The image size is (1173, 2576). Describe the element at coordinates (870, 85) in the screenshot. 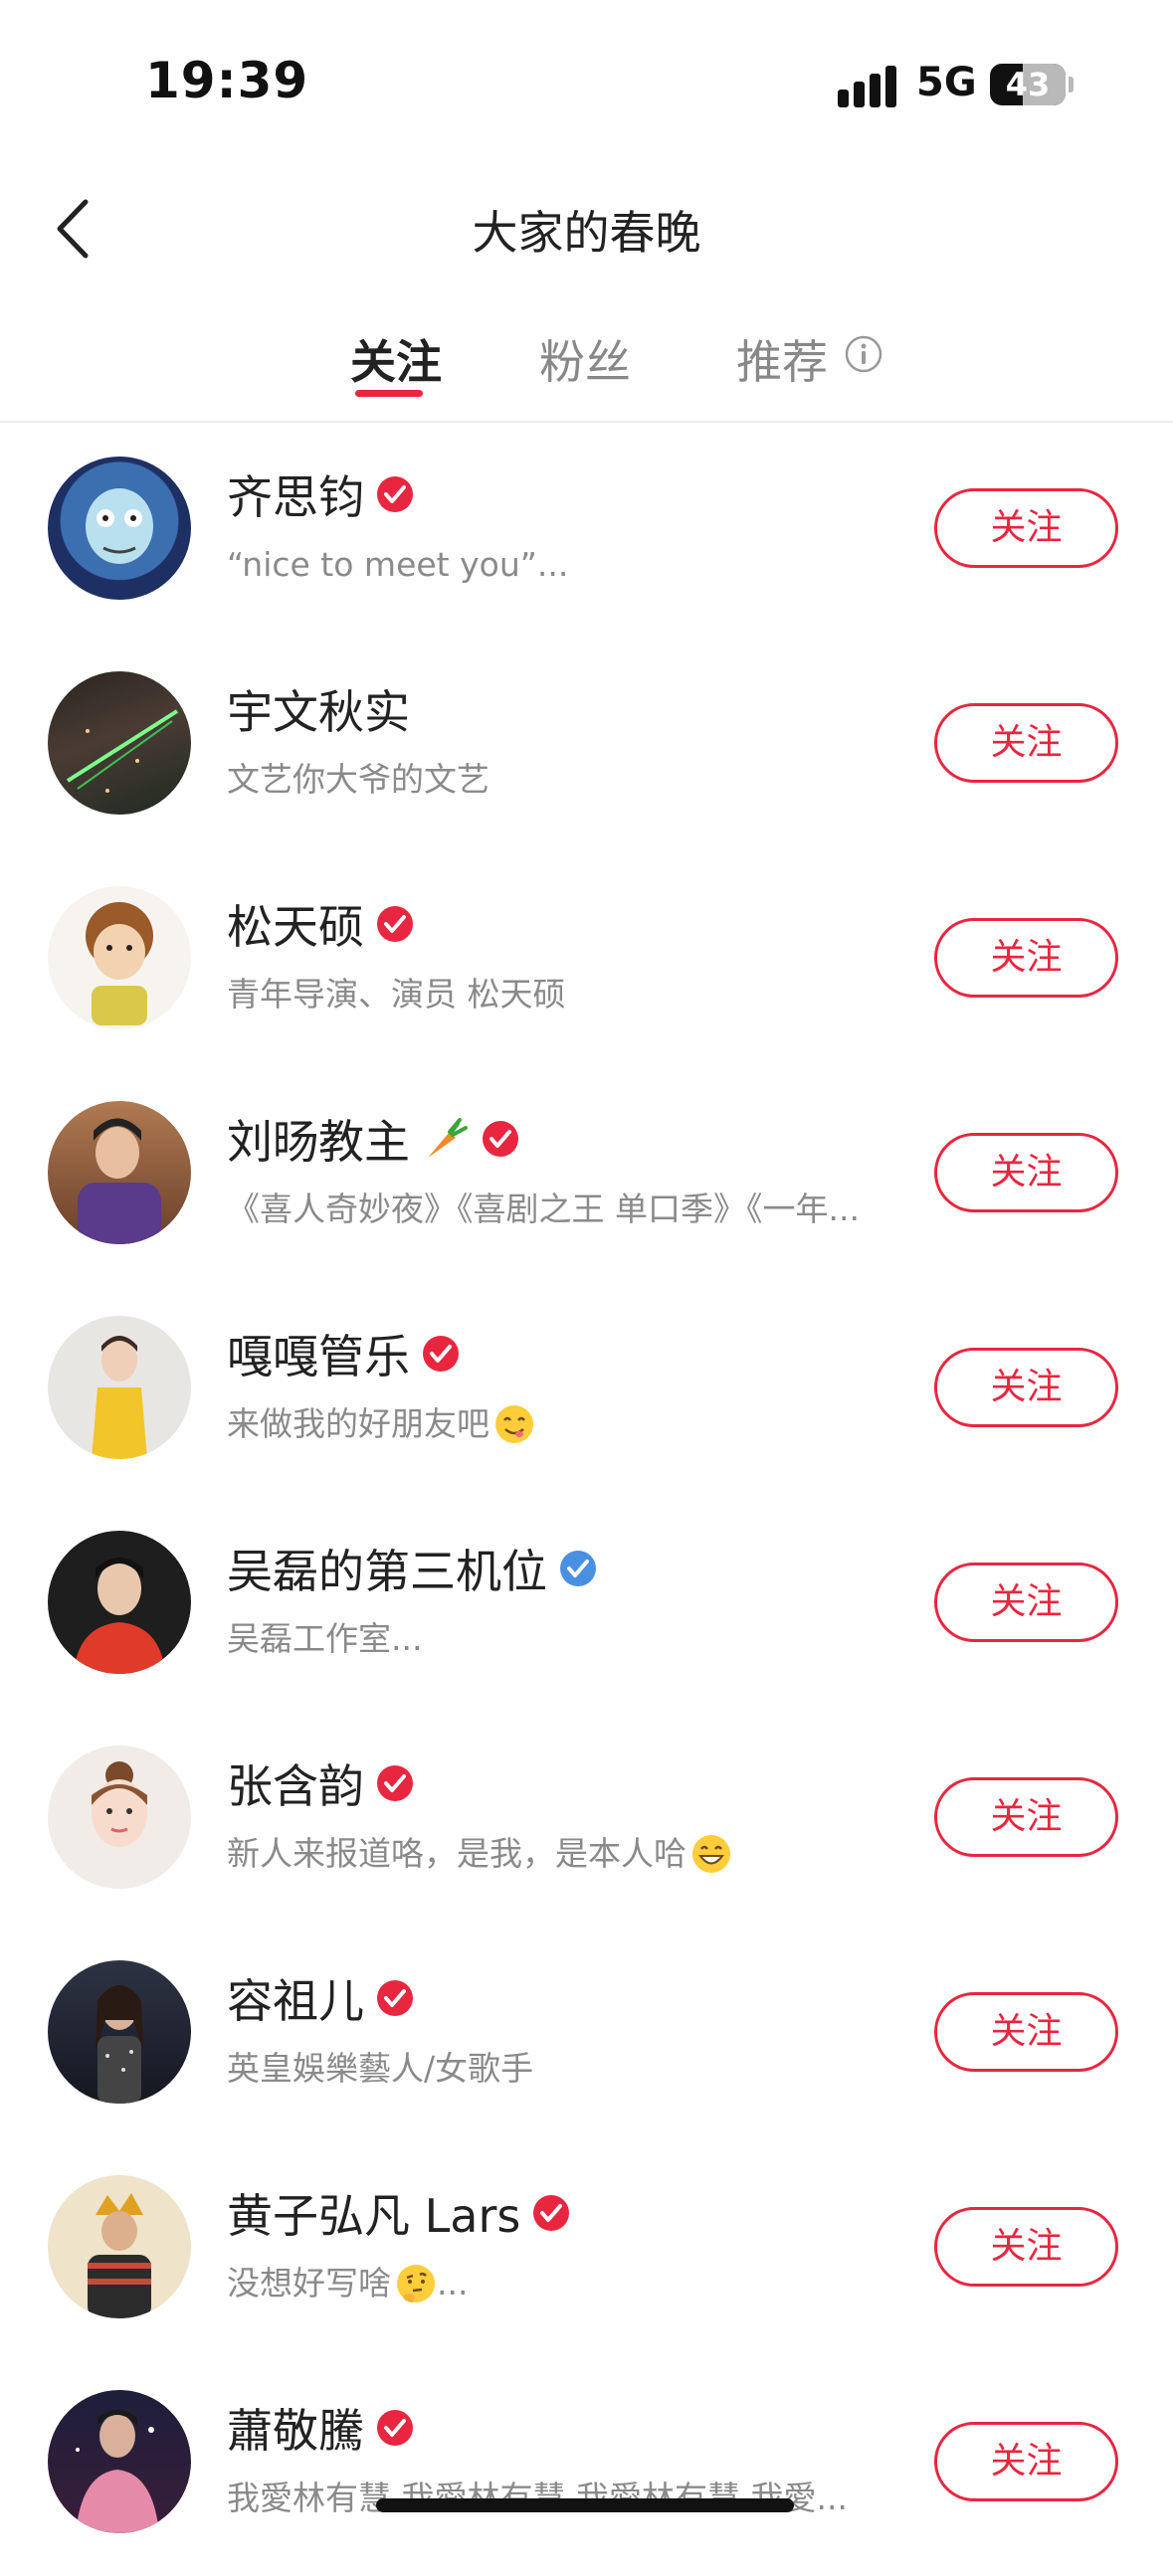

I see `signal-icon` at that location.